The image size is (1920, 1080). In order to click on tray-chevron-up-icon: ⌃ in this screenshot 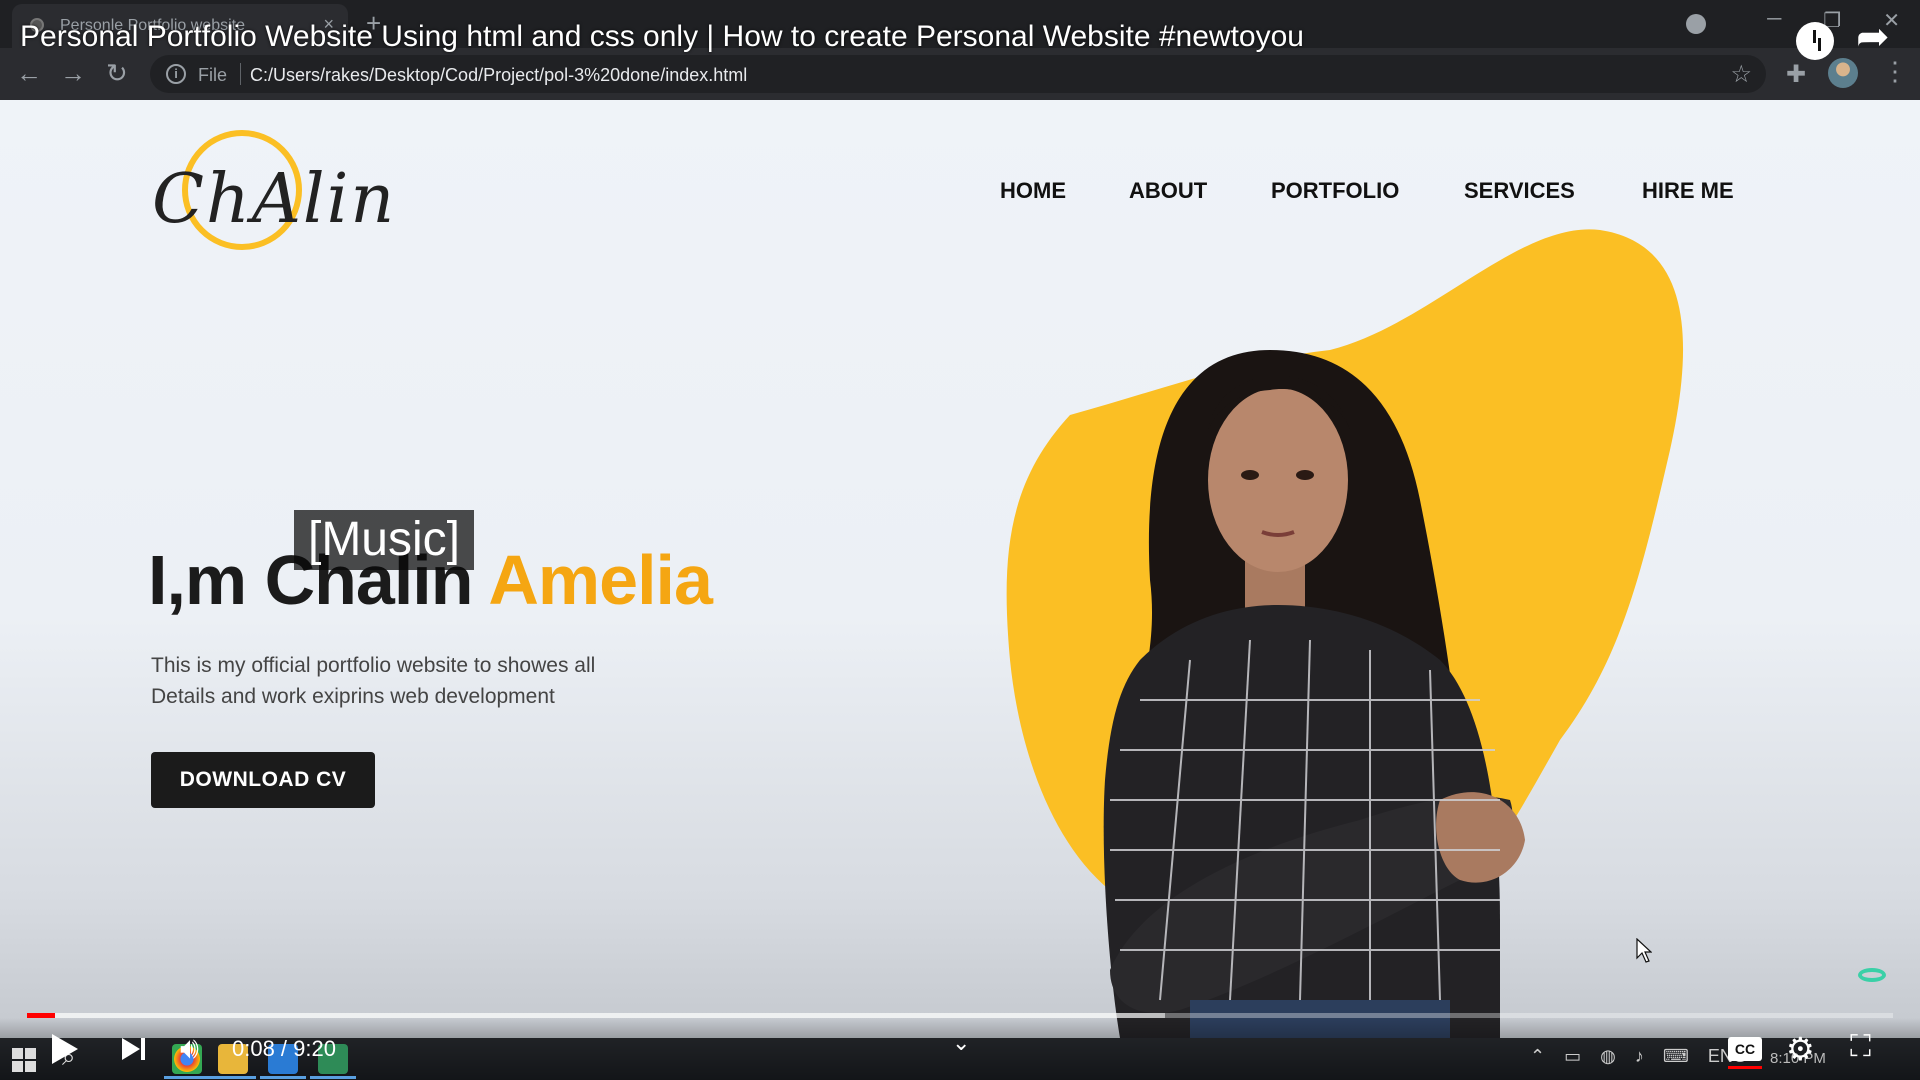, I will do `click(1537, 1056)`.